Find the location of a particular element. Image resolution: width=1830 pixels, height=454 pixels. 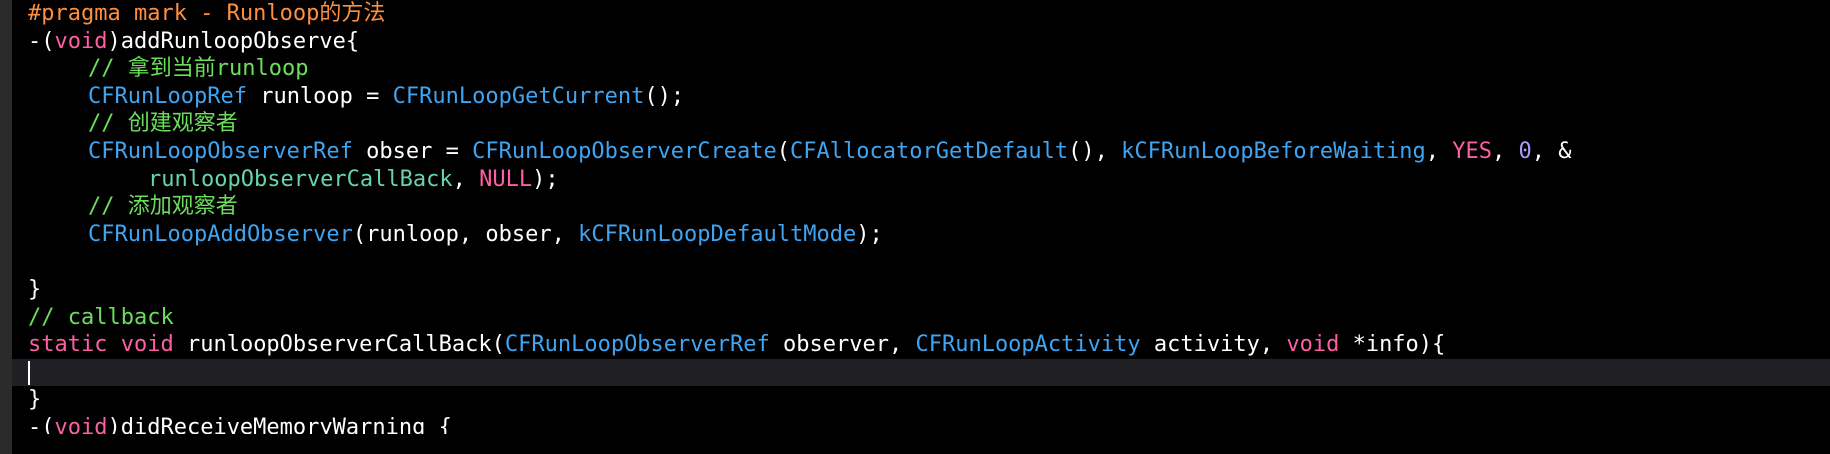

code-token-pl: runloopObserverCallBack( is located at coordinates (339, 345).